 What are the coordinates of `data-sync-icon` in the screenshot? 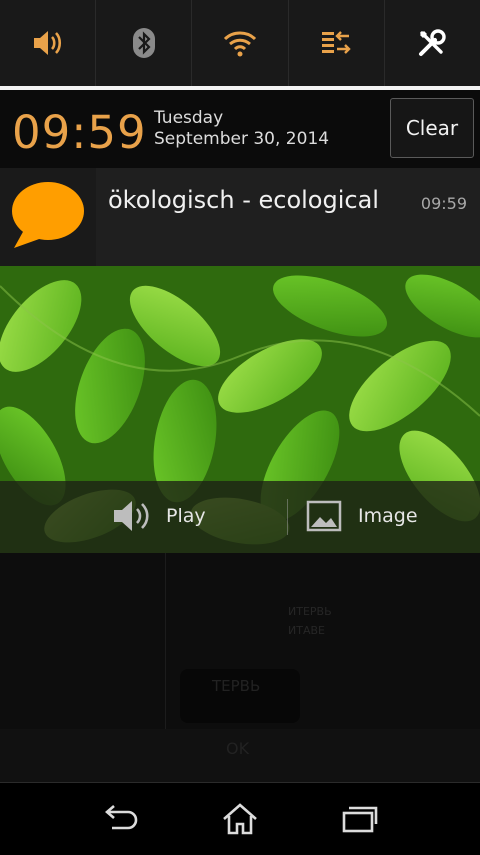 It's located at (336, 42).